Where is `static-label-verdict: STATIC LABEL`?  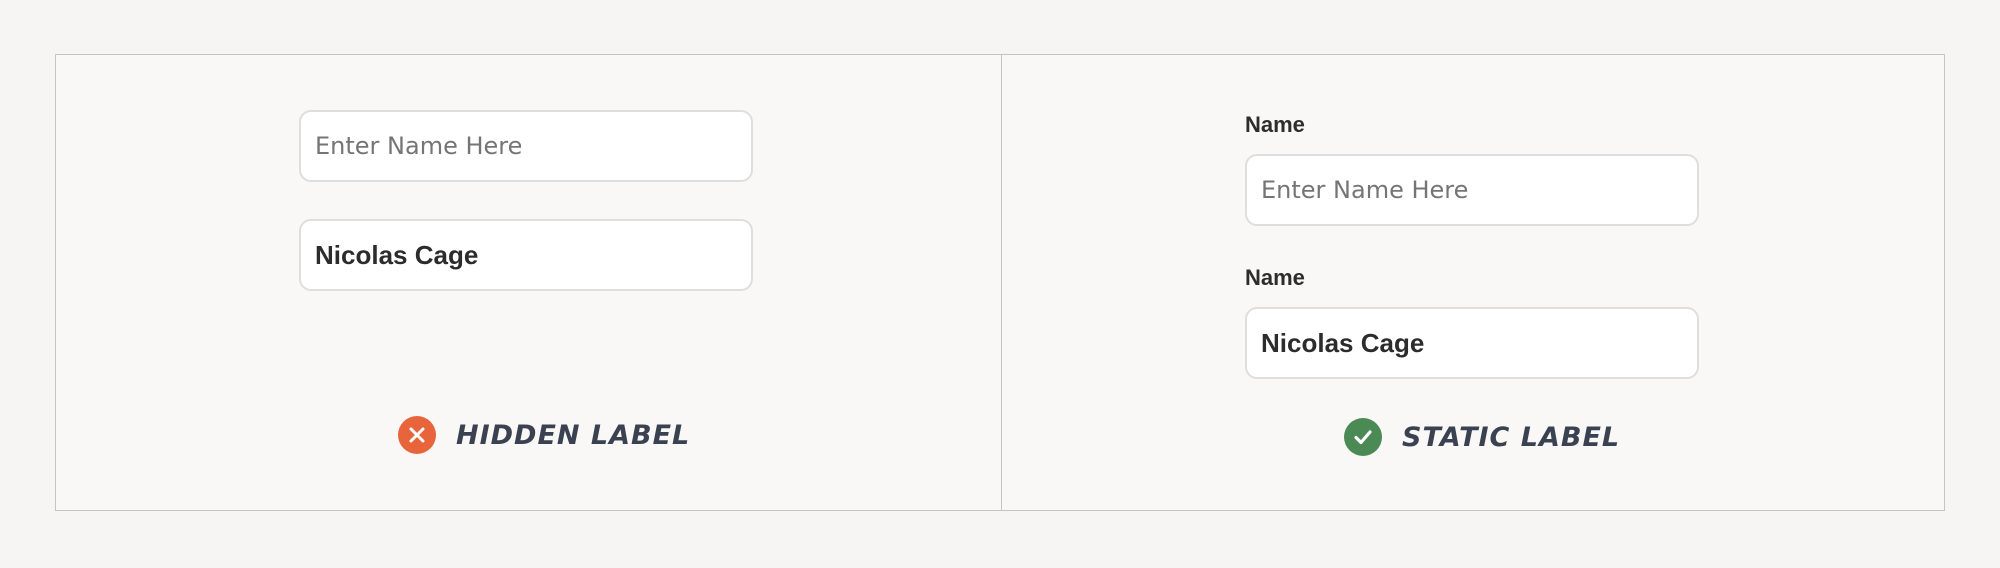
static-label-verdict: STATIC LABEL is located at coordinates (1482, 437).